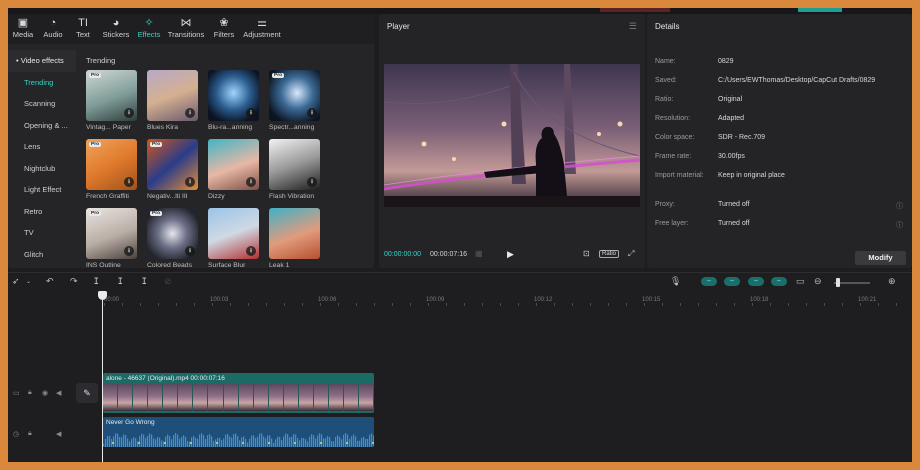 The image size is (920, 470). What do you see at coordinates (42, 169) in the screenshot?
I see `category-item: Nightclub` at bounding box center [42, 169].